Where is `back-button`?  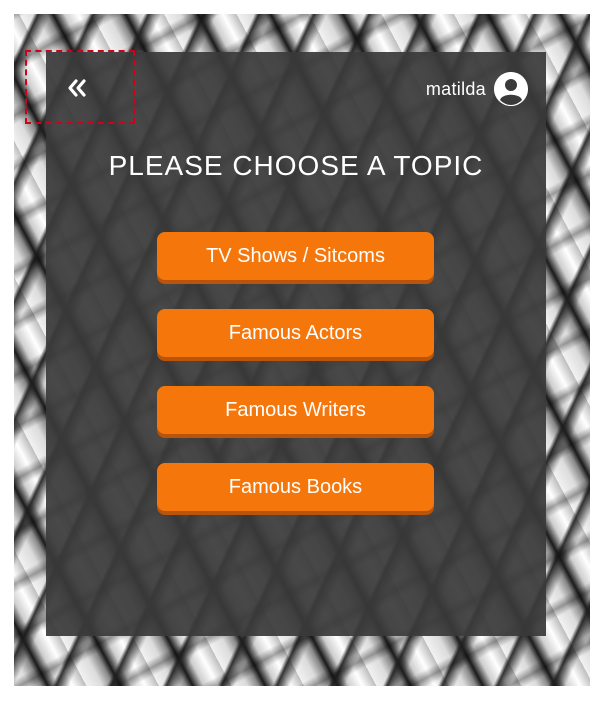 back-button is located at coordinates (80, 87).